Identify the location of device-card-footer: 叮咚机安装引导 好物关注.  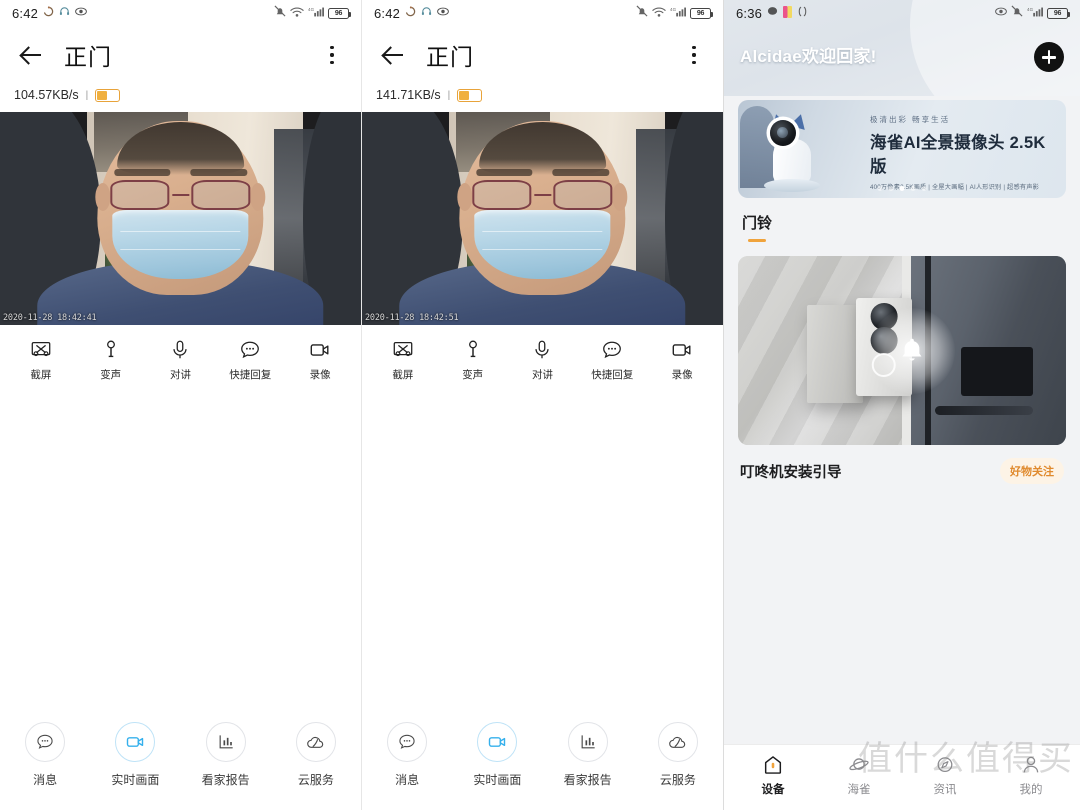
(902, 472).